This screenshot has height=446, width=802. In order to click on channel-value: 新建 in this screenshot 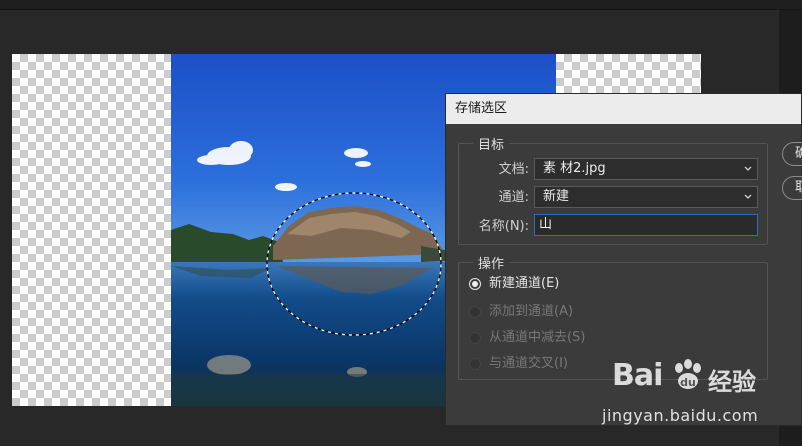, I will do `click(556, 196)`.